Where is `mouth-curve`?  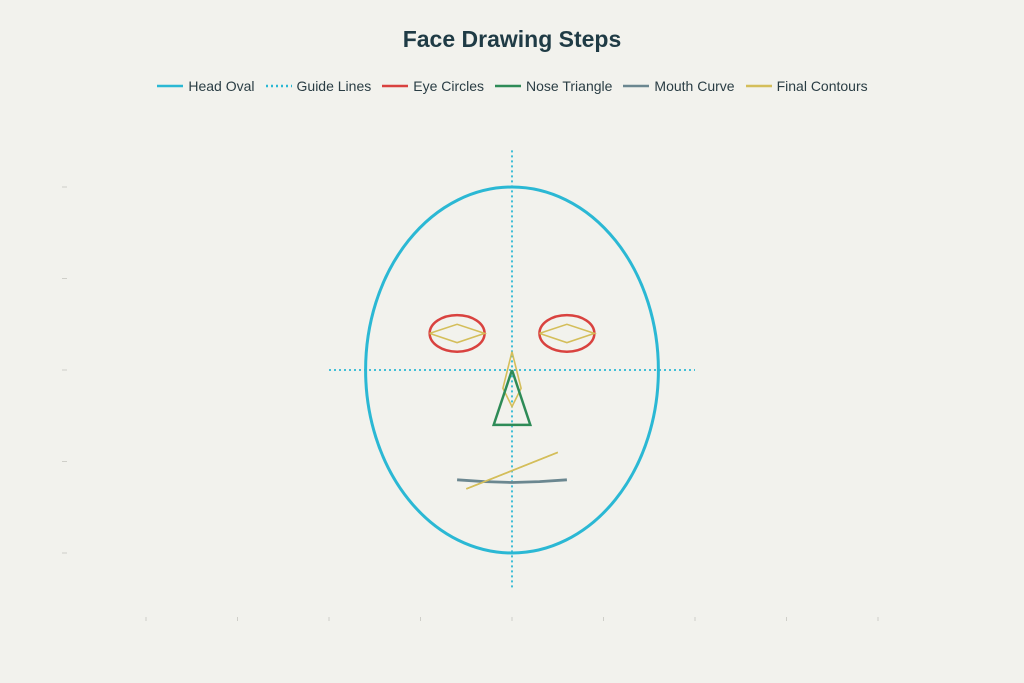
mouth-curve is located at coordinates (512, 481).